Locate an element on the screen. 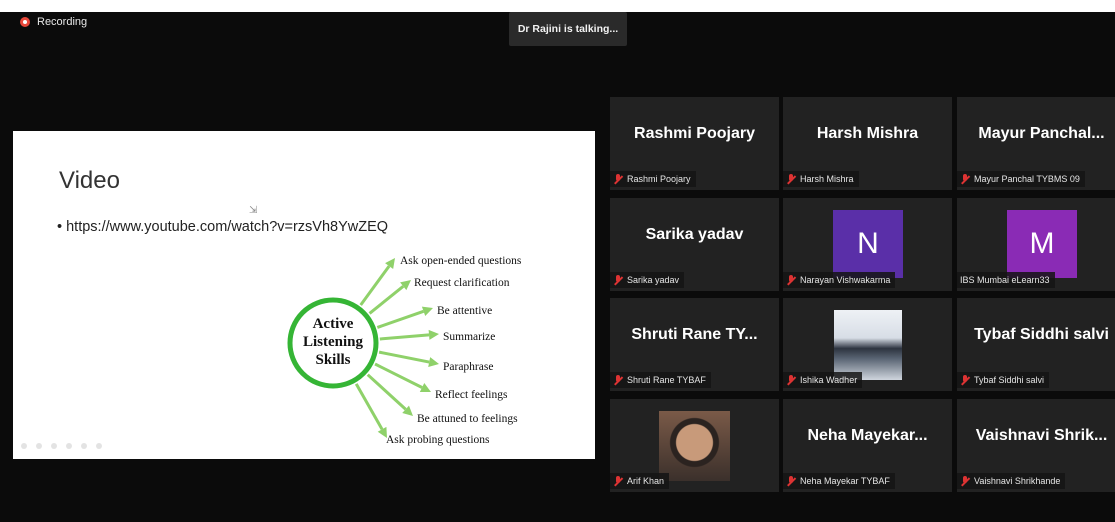 The image size is (1115, 522). participant-name-label: IBS Mumbai eLearn33 is located at coordinates (1006, 280).